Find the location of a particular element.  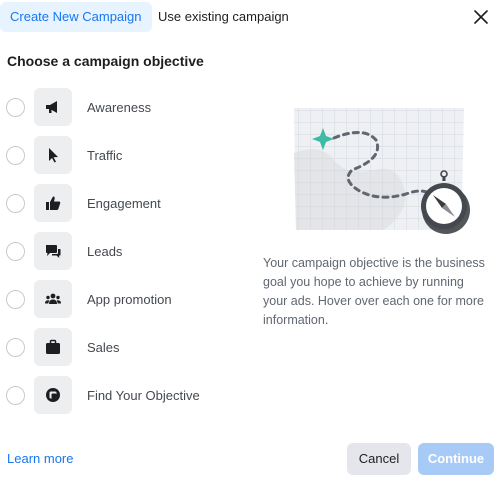

cancel-button: Cancel is located at coordinates (379, 459).